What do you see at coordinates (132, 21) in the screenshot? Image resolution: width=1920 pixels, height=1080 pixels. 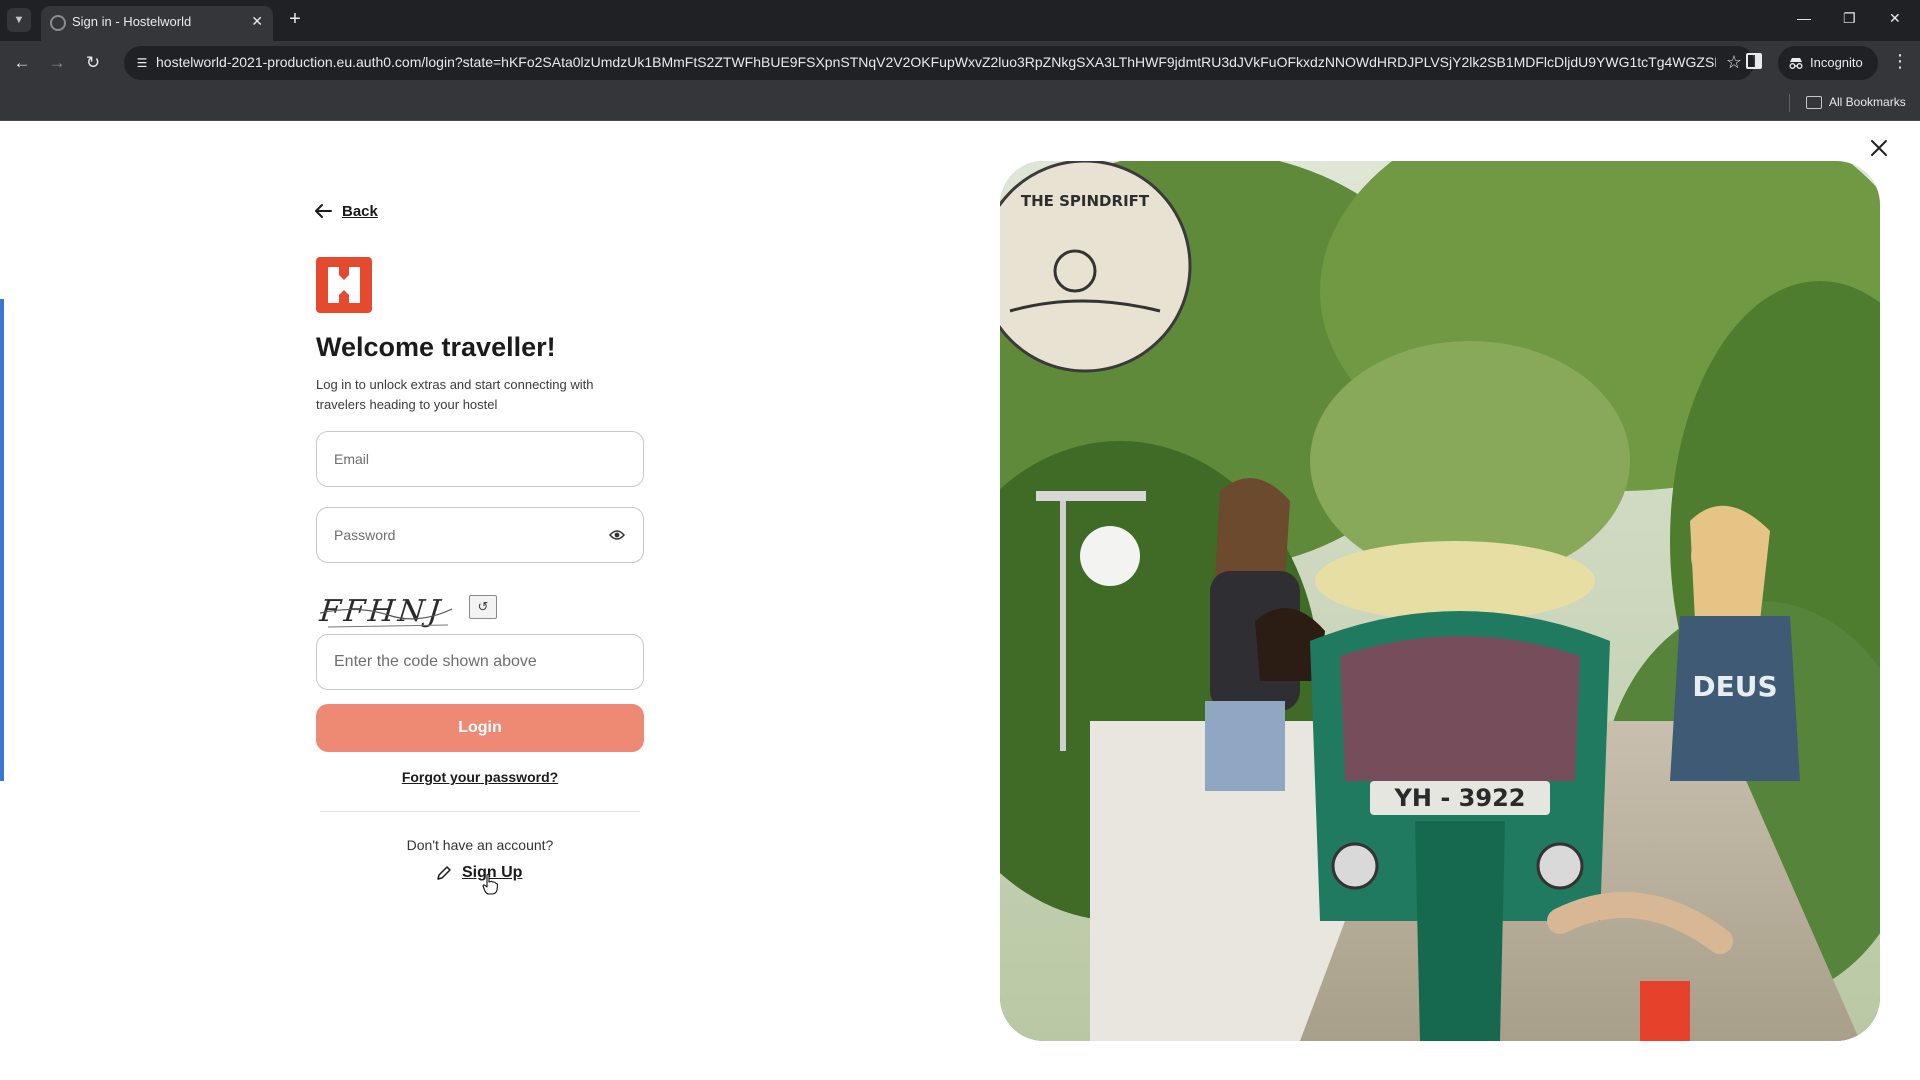 I see `tab-title: Sign in - Hostelworld` at bounding box center [132, 21].